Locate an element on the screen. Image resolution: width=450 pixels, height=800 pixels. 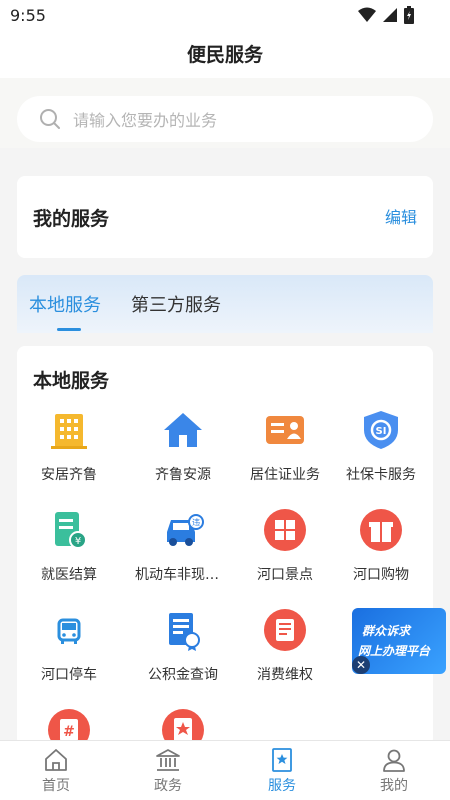
tab-third-party-services: 第三方服务 is located at coordinates (176, 304).